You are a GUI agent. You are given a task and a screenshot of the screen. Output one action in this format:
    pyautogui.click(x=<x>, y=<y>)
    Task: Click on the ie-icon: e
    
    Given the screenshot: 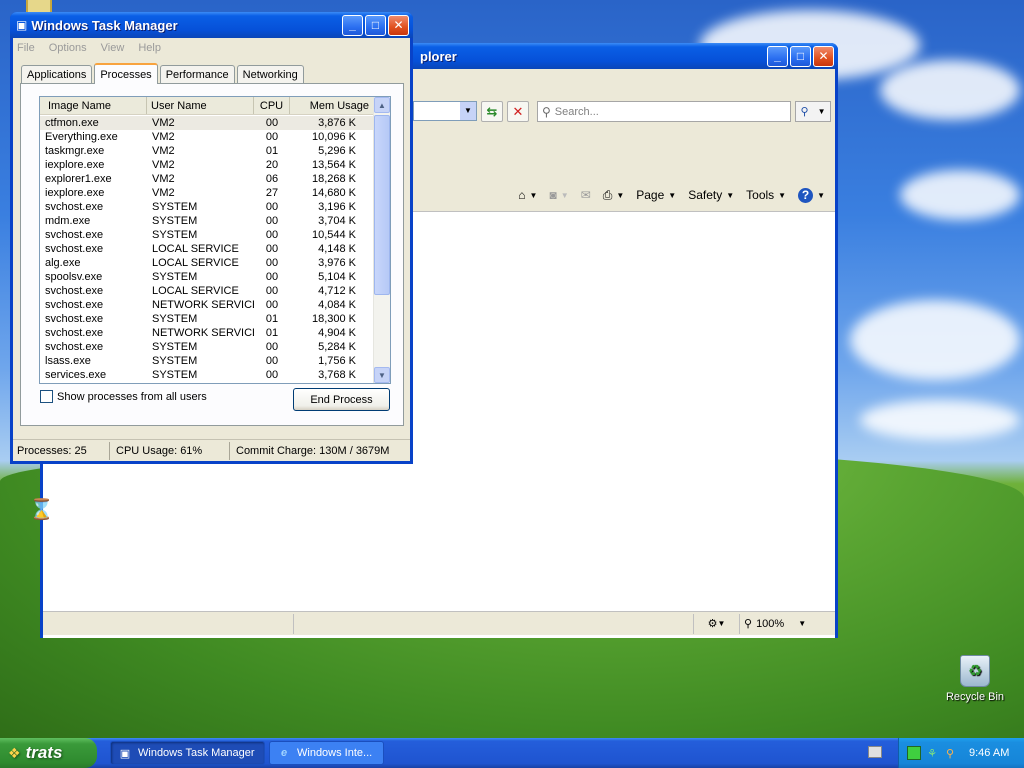 What is the action you would take?
    pyautogui.click(x=284, y=753)
    